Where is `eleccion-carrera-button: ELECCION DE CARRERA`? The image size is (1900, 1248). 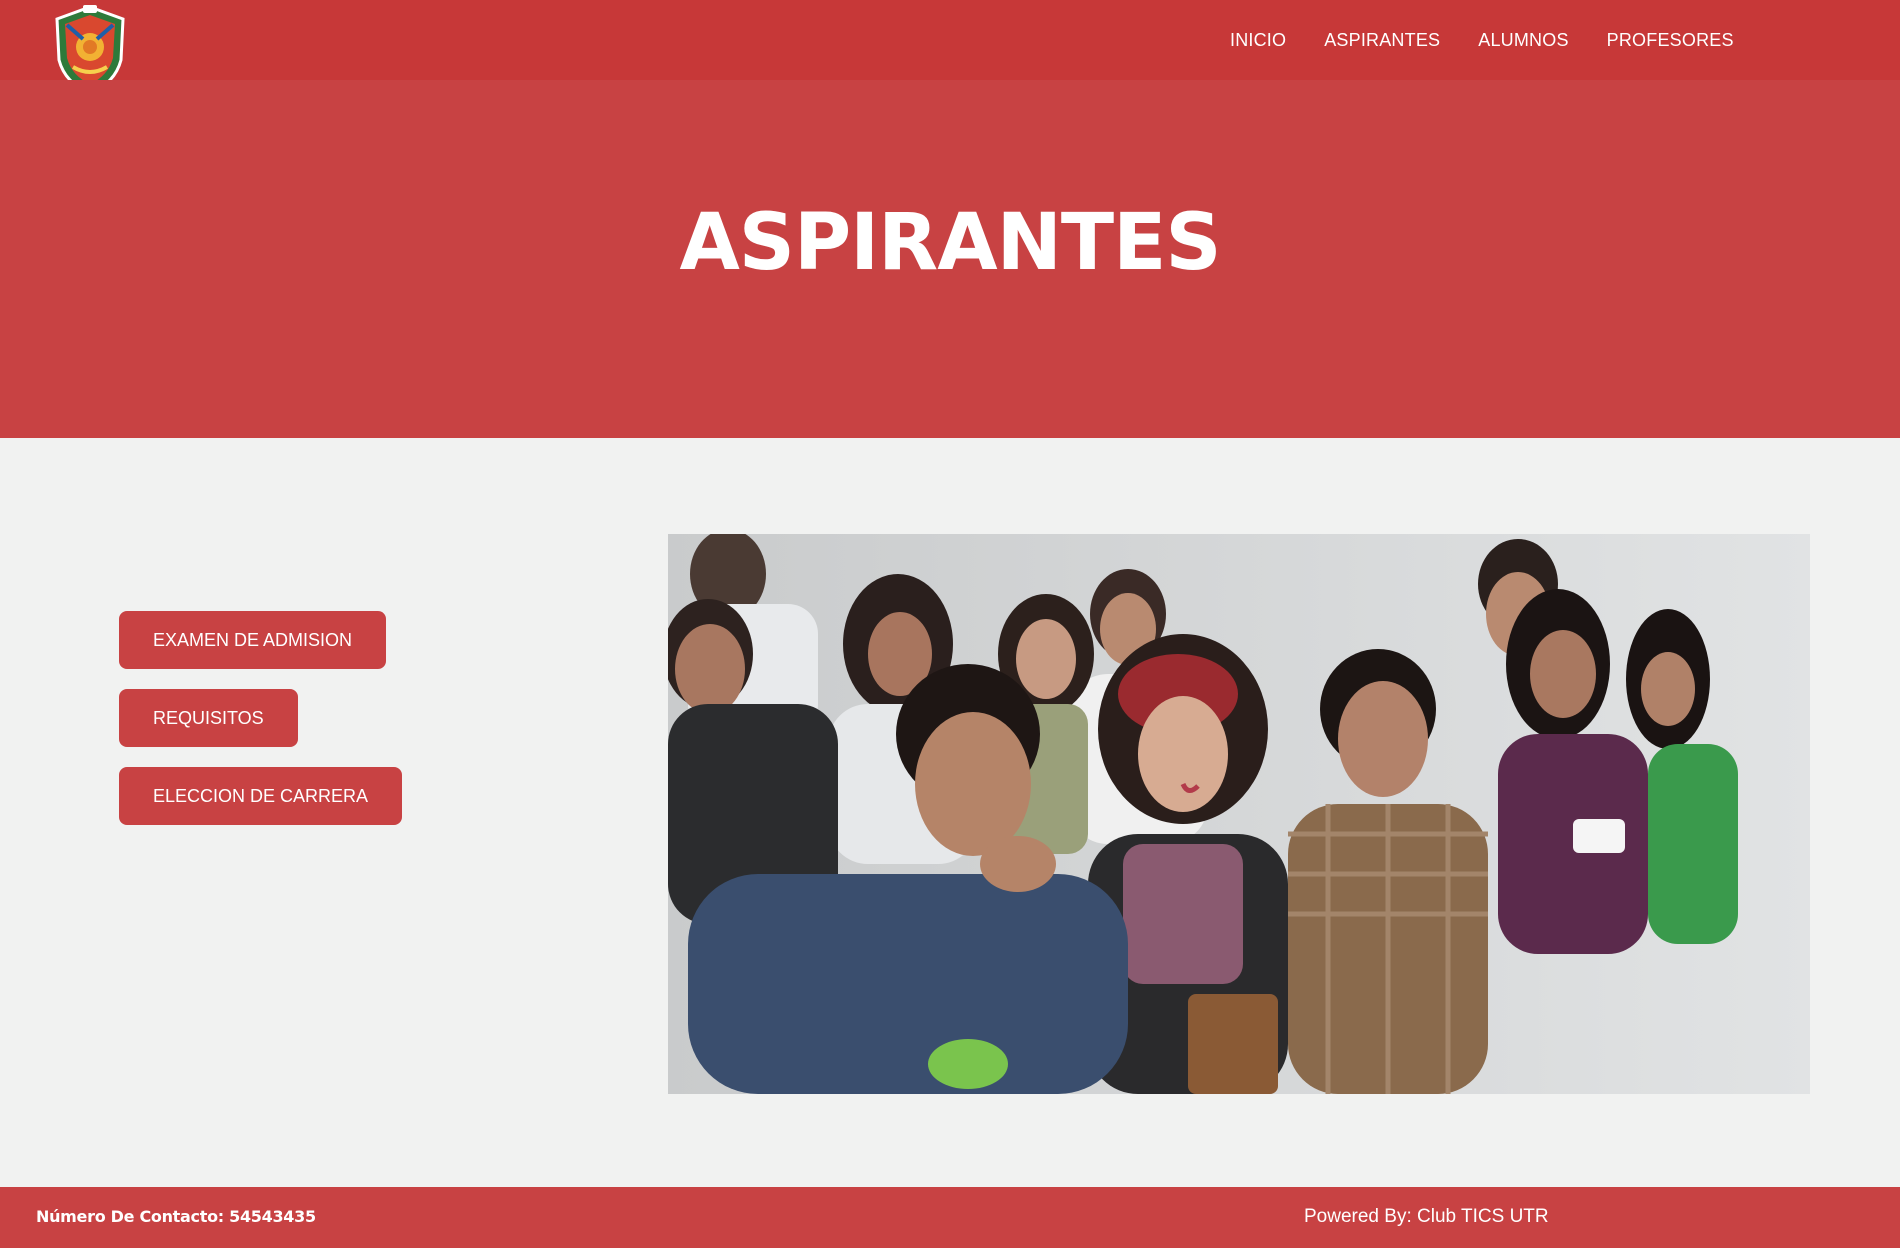
eleccion-carrera-button: ELECCION DE CARRERA is located at coordinates (261, 796).